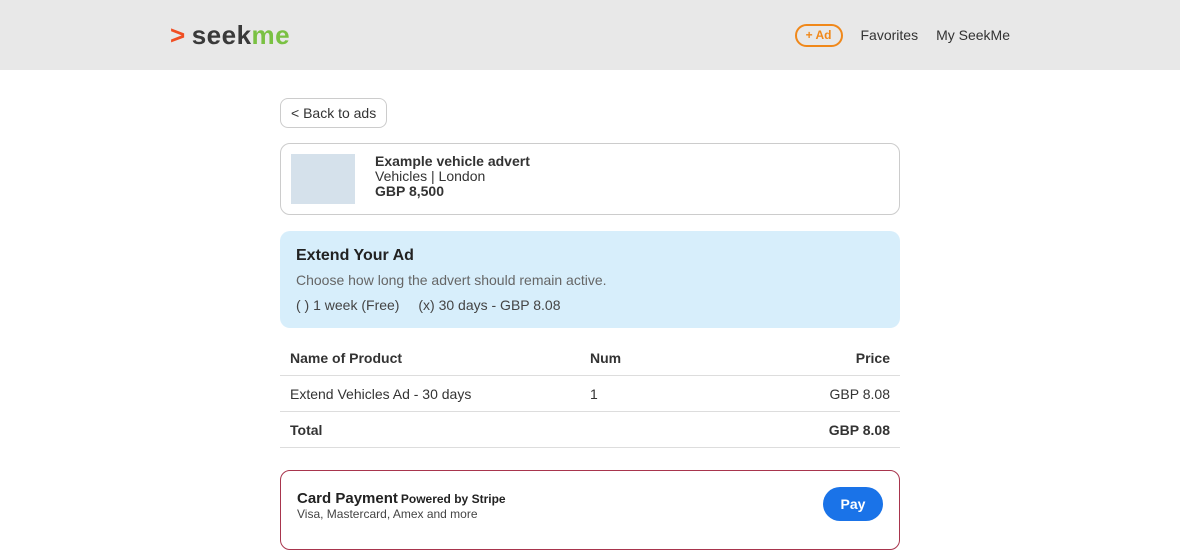  I want to click on back-to-ads-button: < Back to ads, so click(334, 113).